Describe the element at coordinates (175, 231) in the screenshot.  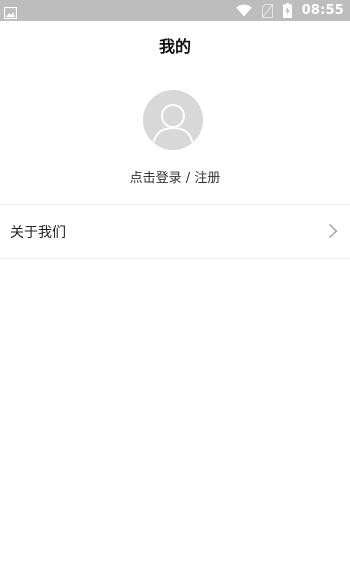
I see `menu-item-about-us: 关于我们` at that location.